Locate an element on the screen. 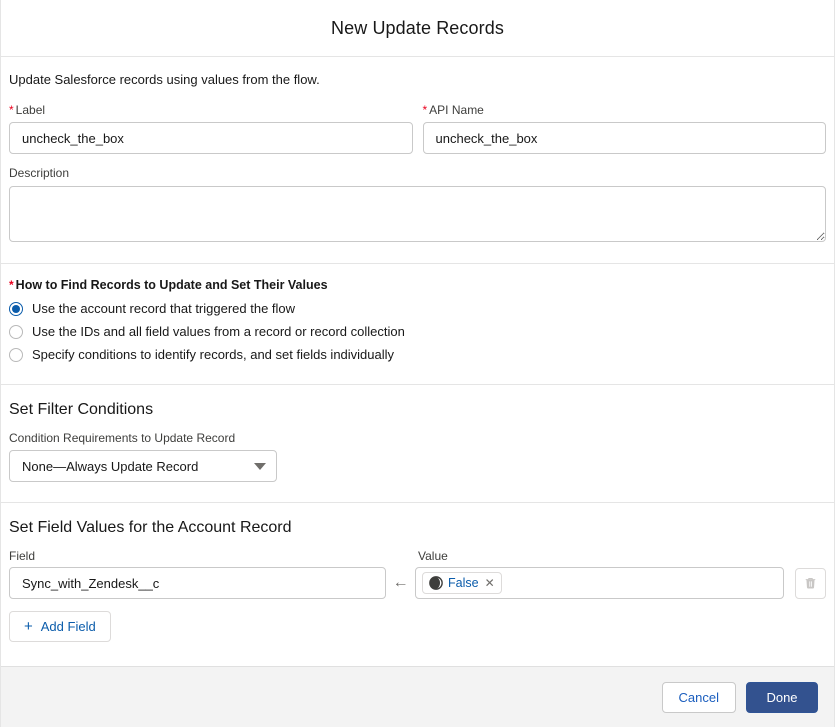 This screenshot has width=835, height=727. condition-requirements-select: None—Always Update Record is located at coordinates (143, 466).